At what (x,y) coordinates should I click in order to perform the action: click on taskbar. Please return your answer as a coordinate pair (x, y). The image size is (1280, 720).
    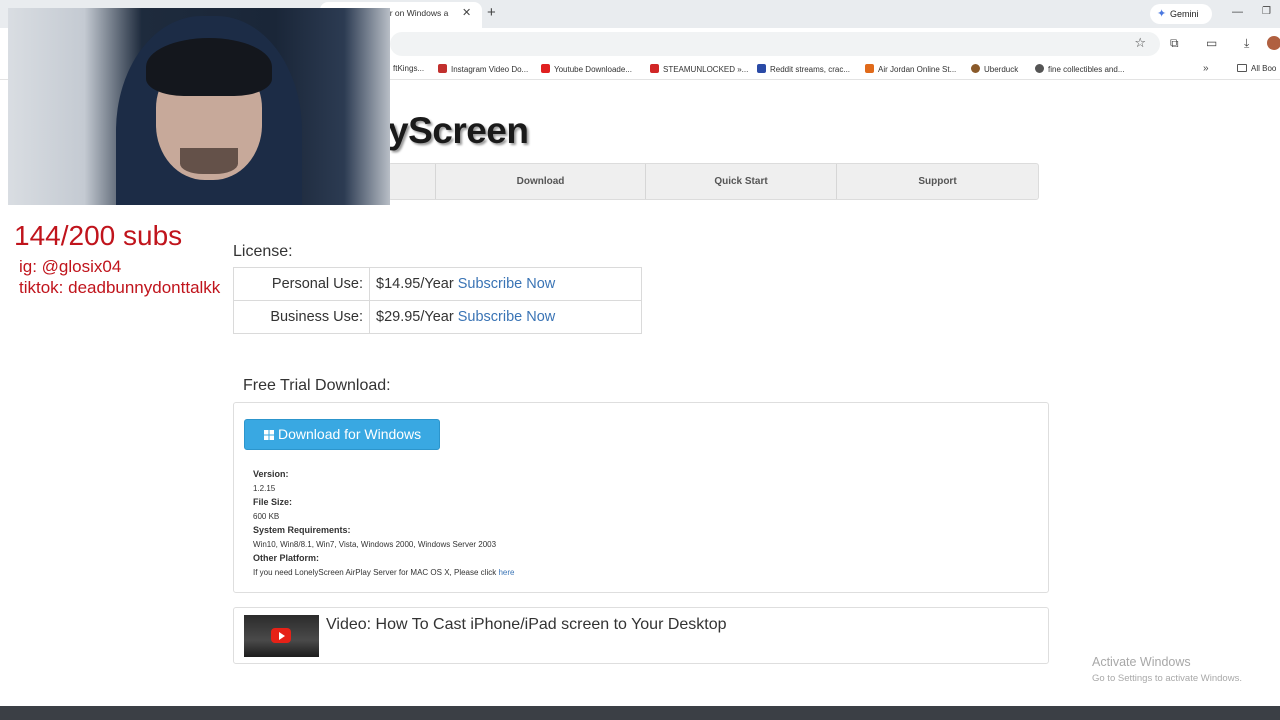
    Looking at the image, I should click on (640, 713).